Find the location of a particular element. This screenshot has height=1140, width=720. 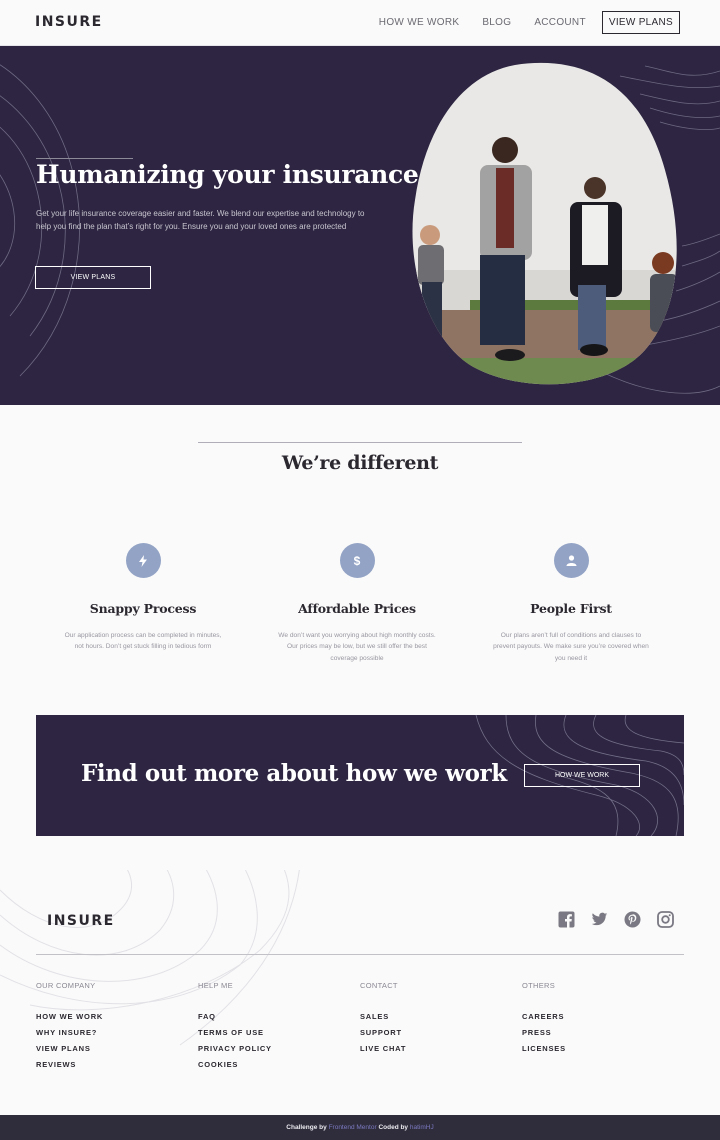

footer-link: HOW WE WORK is located at coordinates (69, 1017).